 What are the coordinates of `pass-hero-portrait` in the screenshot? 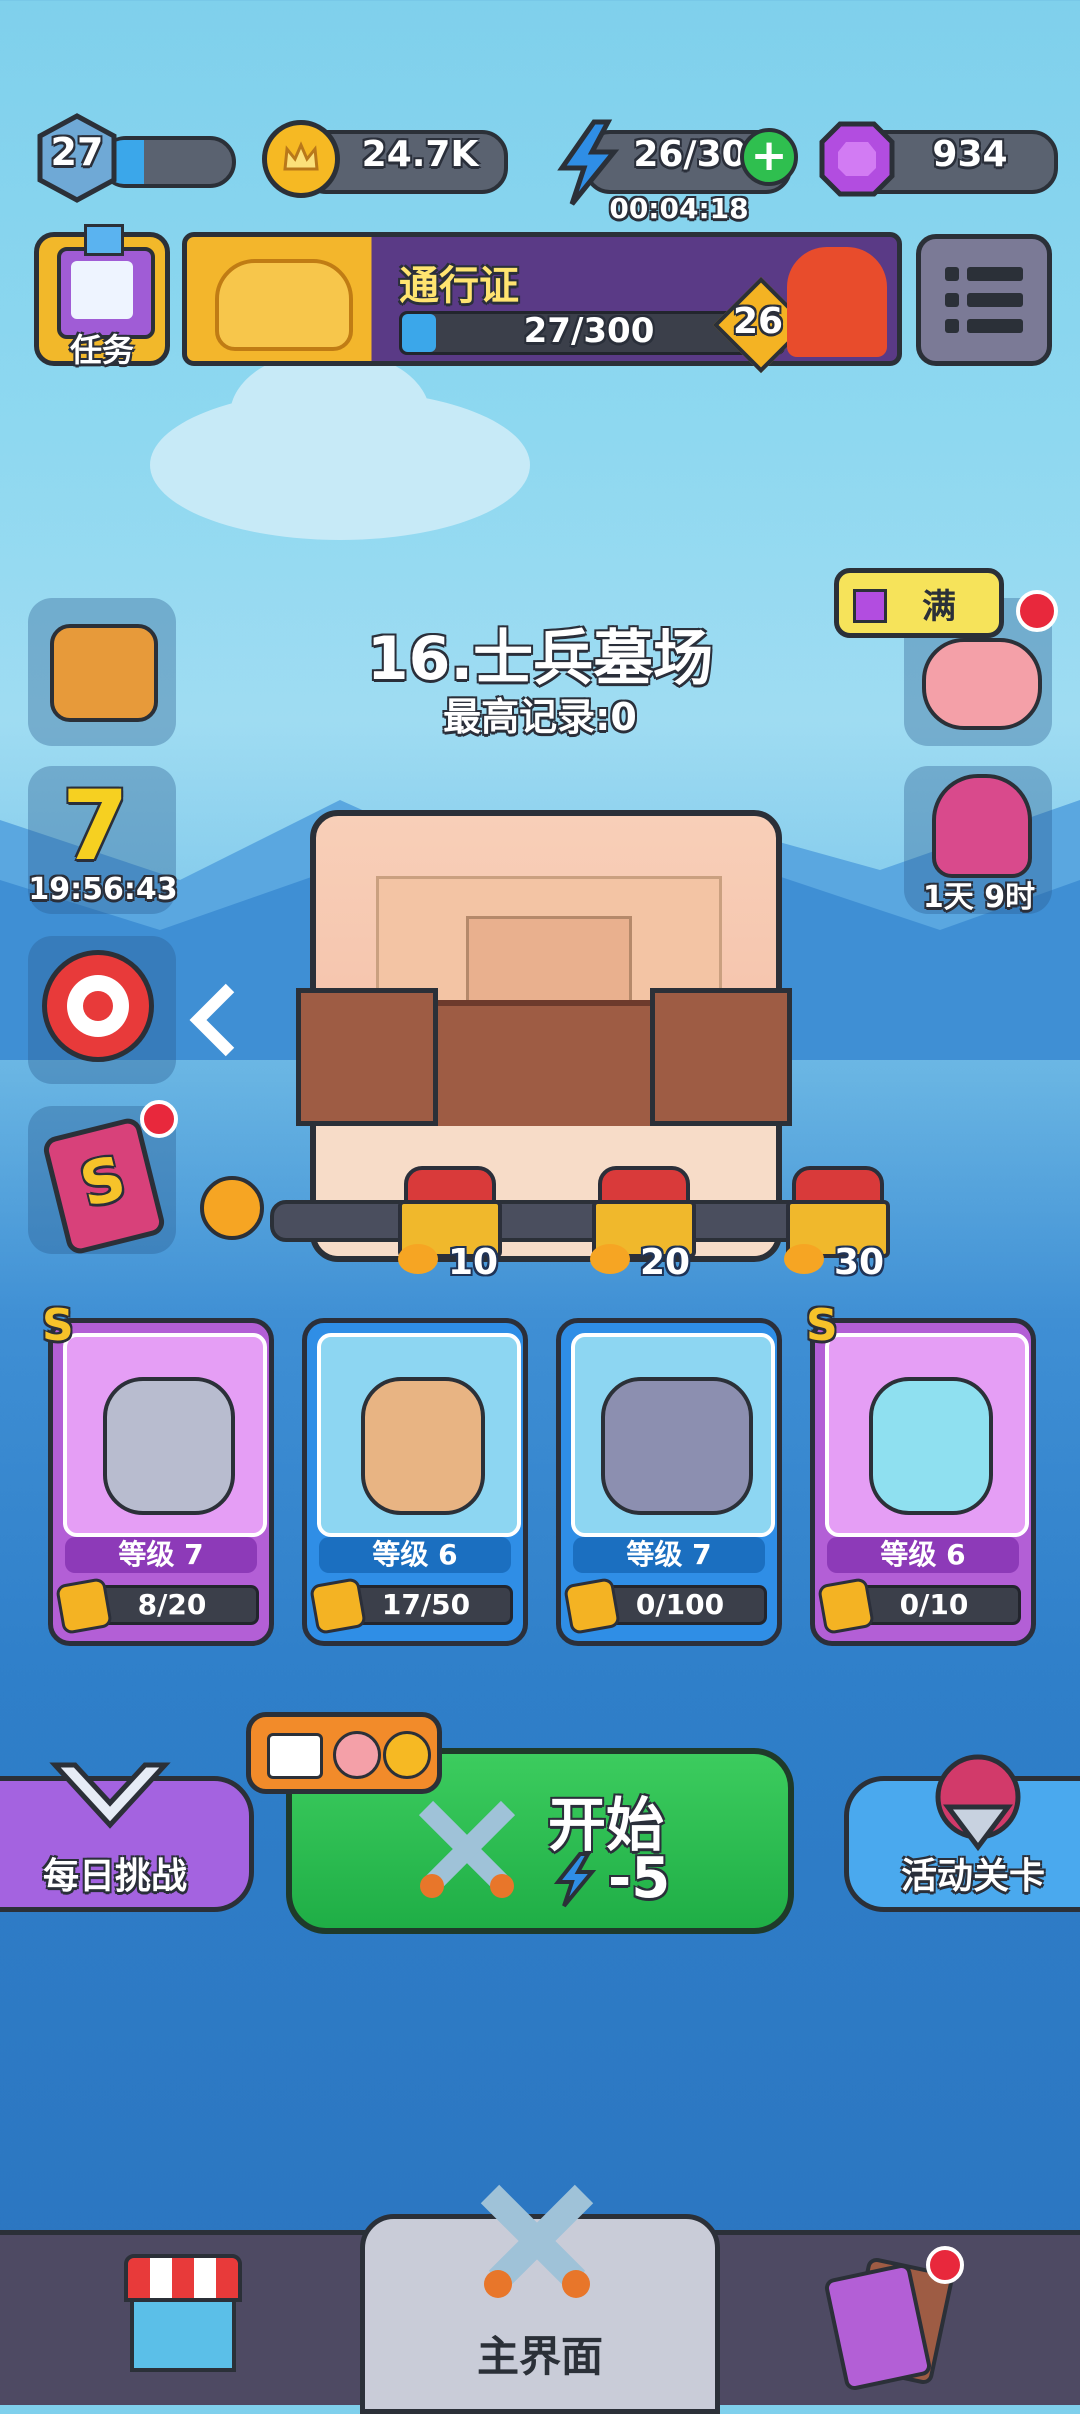 It's located at (837, 302).